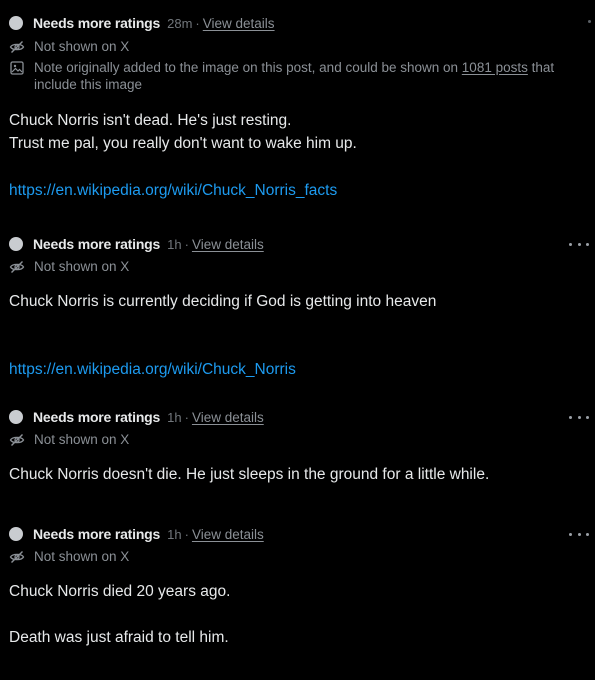 The image size is (595, 680). I want to click on note-status-row: Needs more ratings 28m · View details, so click(142, 23).